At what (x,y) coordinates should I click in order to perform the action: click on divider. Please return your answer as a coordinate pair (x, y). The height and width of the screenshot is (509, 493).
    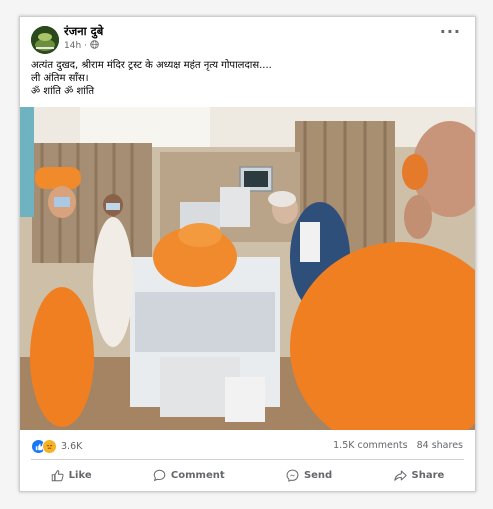
    Looking at the image, I should click on (247, 459).